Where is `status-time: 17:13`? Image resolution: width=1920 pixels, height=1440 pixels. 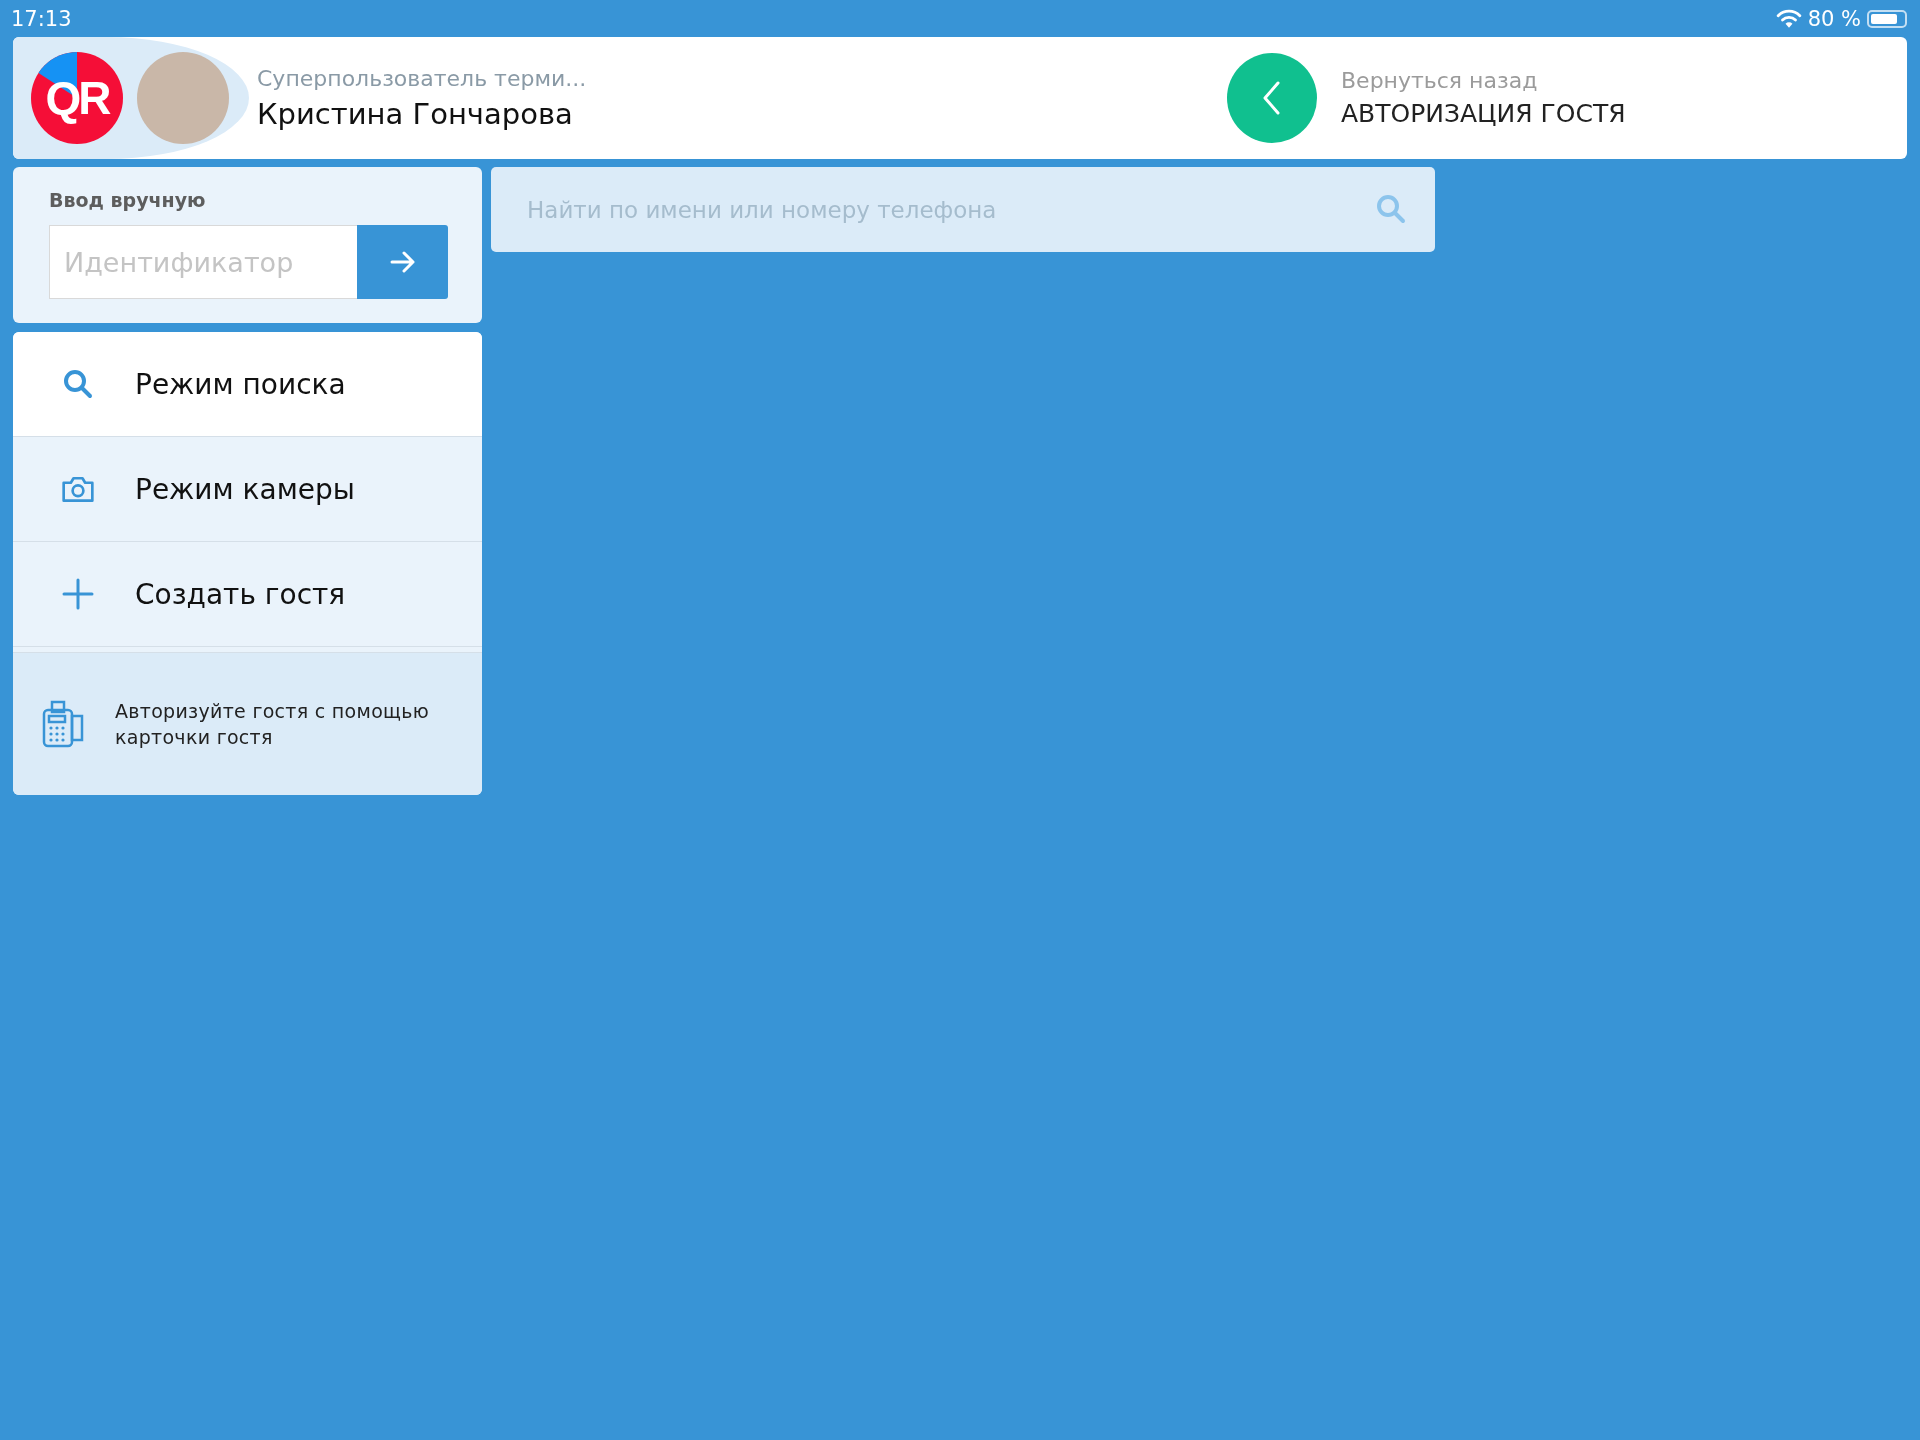
status-time: 17:13 is located at coordinates (41, 18).